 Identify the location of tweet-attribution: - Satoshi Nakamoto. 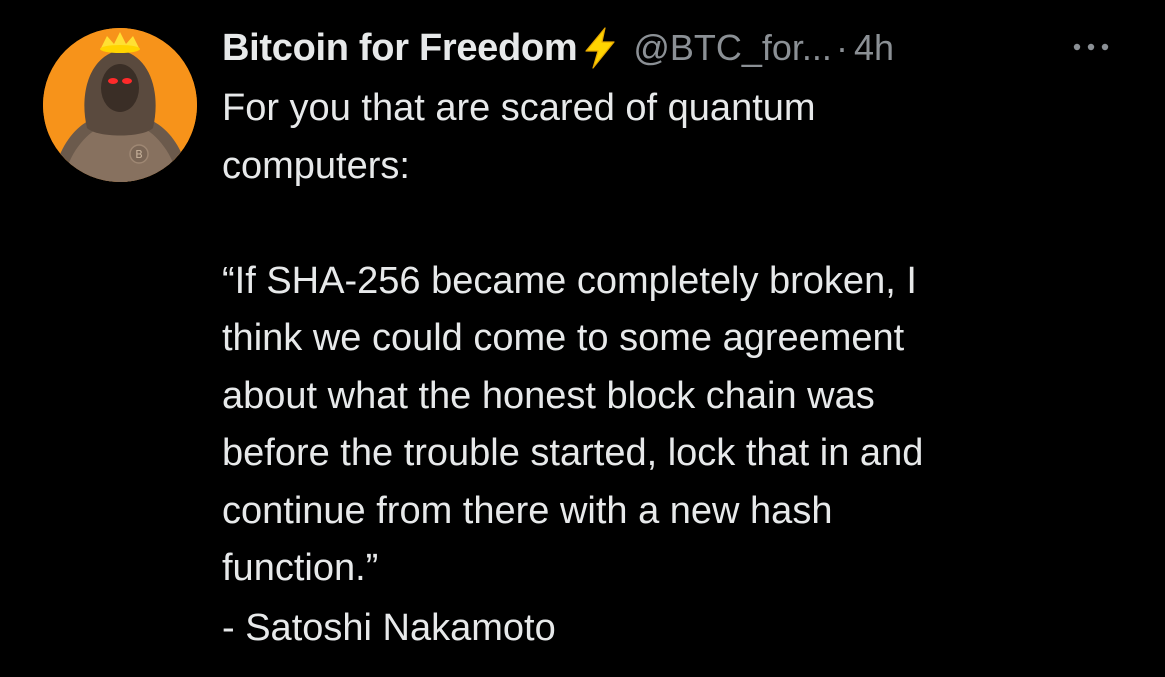
(389, 628).